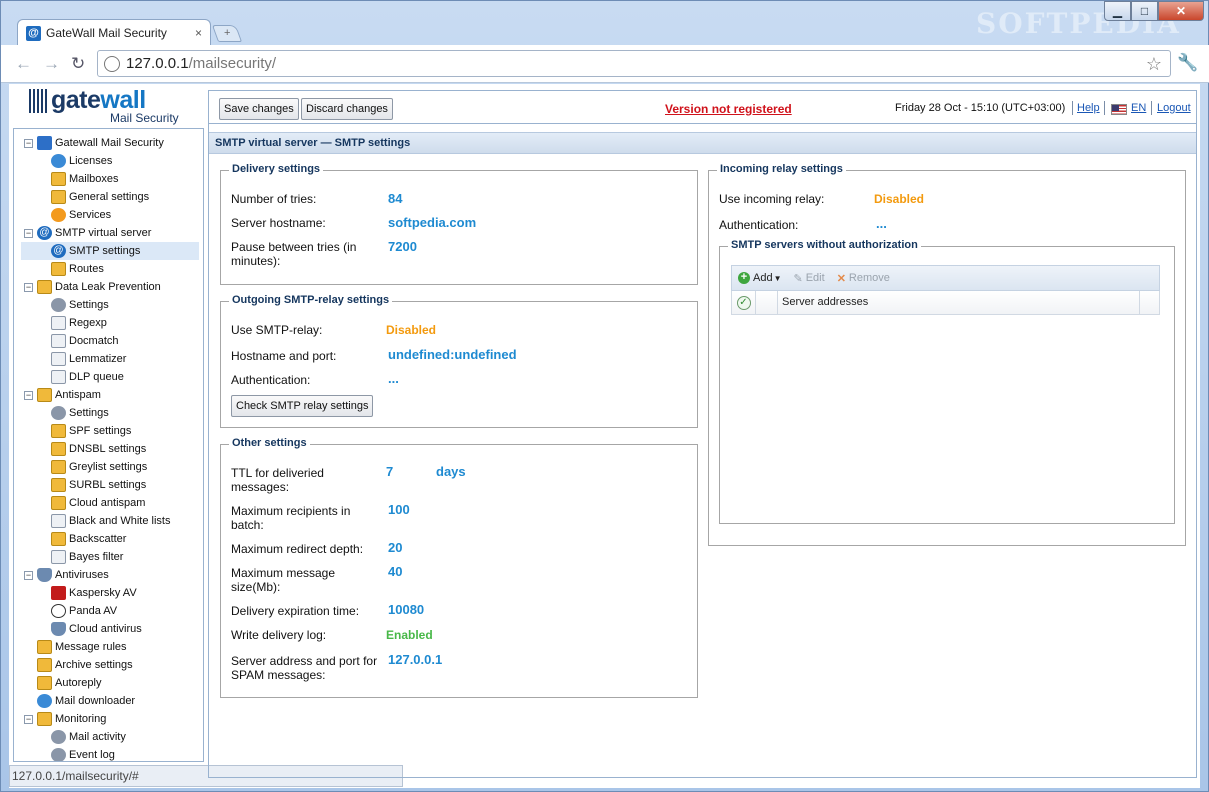 Image resolution: width=1209 pixels, height=792 pixels. What do you see at coordinates (108, 539) in the screenshot?
I see `tree-backscatter: Backscatter` at bounding box center [108, 539].